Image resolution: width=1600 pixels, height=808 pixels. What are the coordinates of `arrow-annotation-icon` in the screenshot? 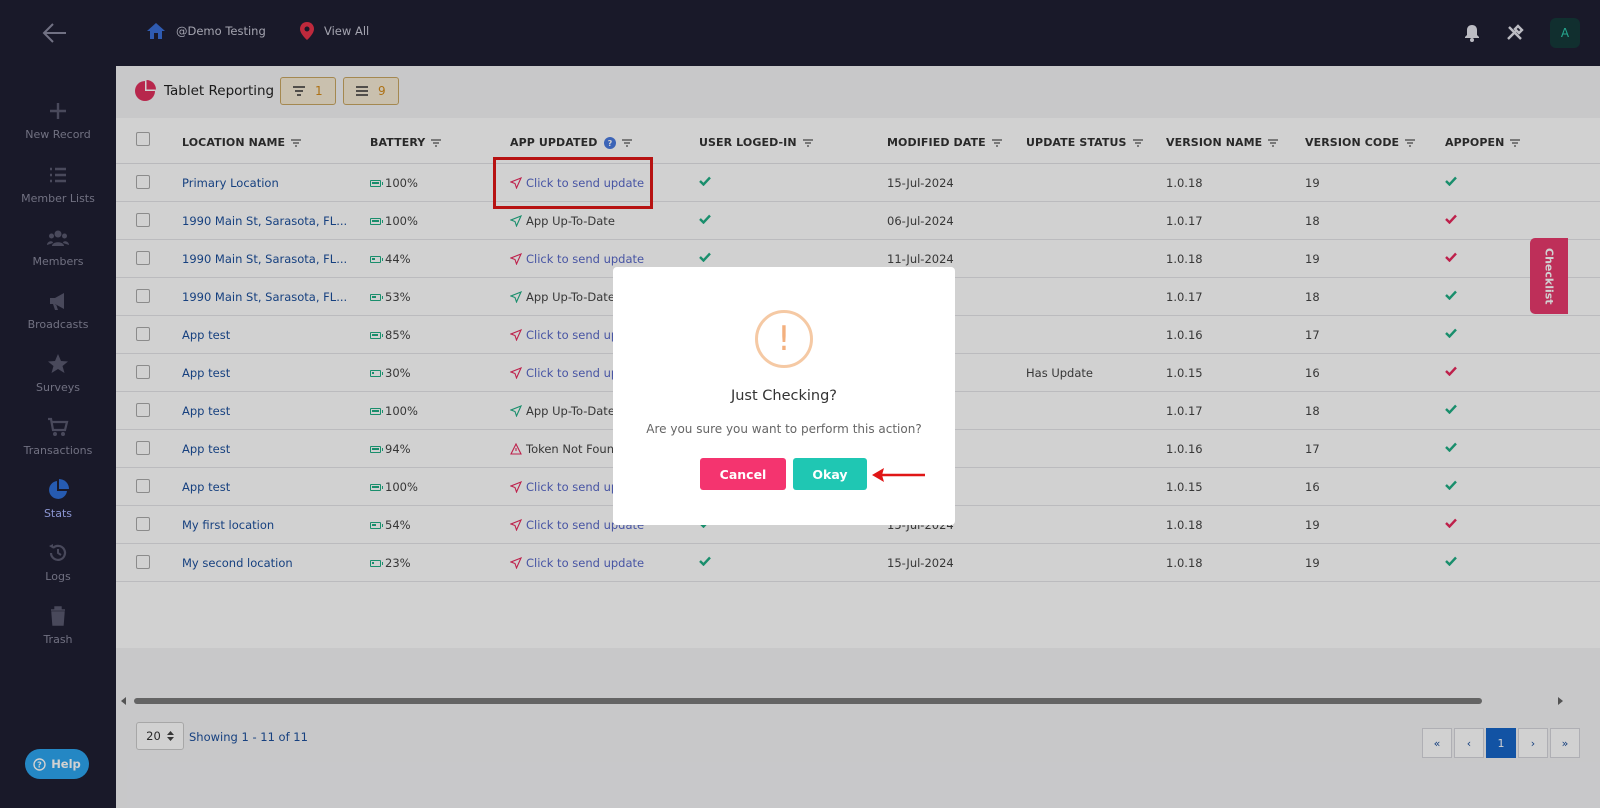 It's located at (898, 475).